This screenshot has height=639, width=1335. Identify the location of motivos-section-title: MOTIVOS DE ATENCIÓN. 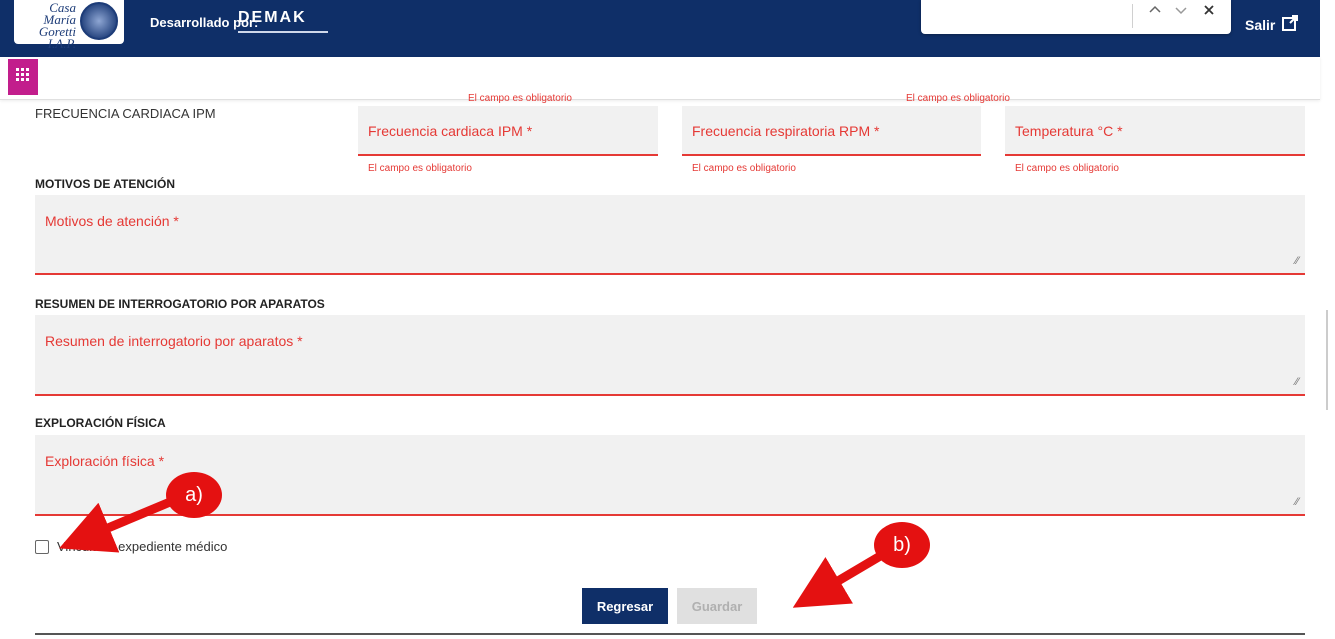
(105, 184).